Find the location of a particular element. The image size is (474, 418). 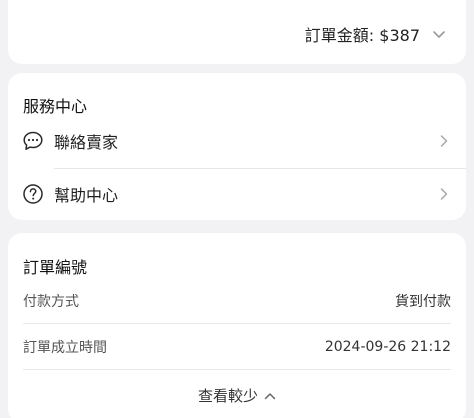

order-total-label: 訂單金額: $387 is located at coordinates (362, 35).